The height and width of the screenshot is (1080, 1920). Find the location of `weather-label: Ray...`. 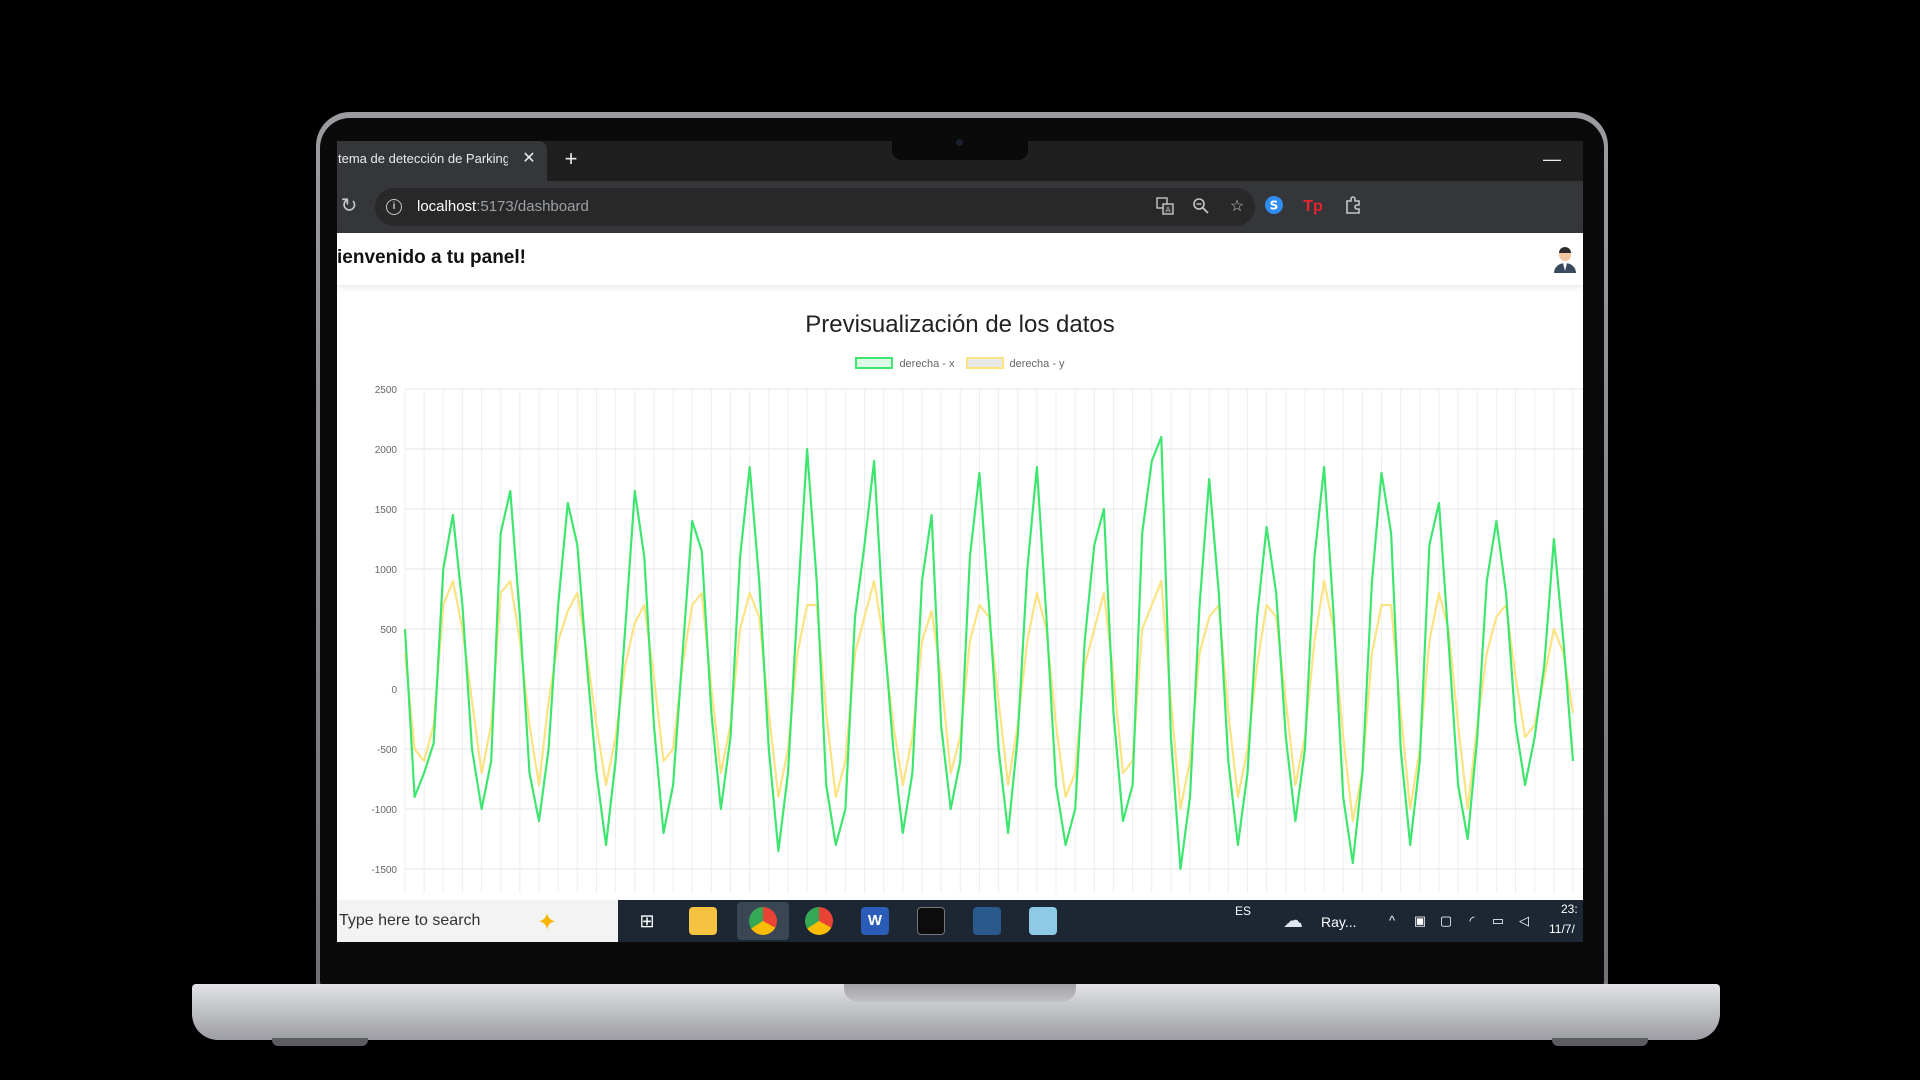

weather-label: Ray... is located at coordinates (1339, 922).